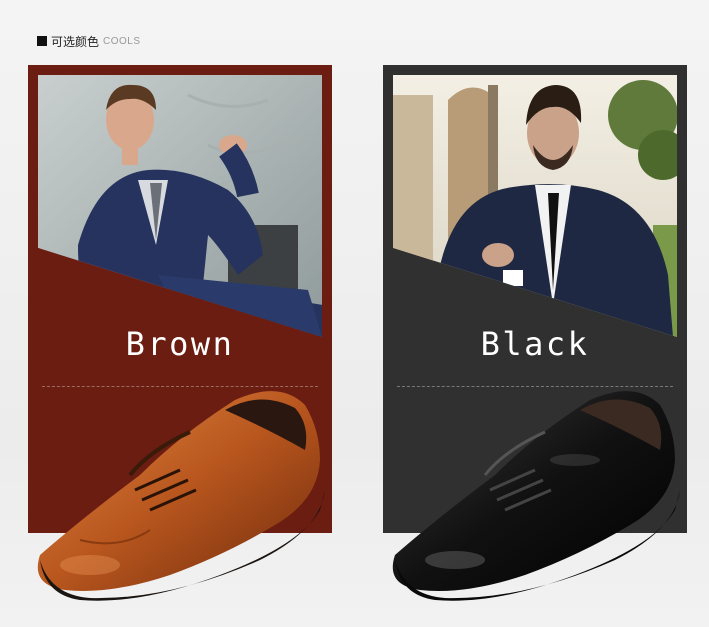  Describe the element at coordinates (181, 496) in the screenshot. I see `shoe-brown-image` at that location.